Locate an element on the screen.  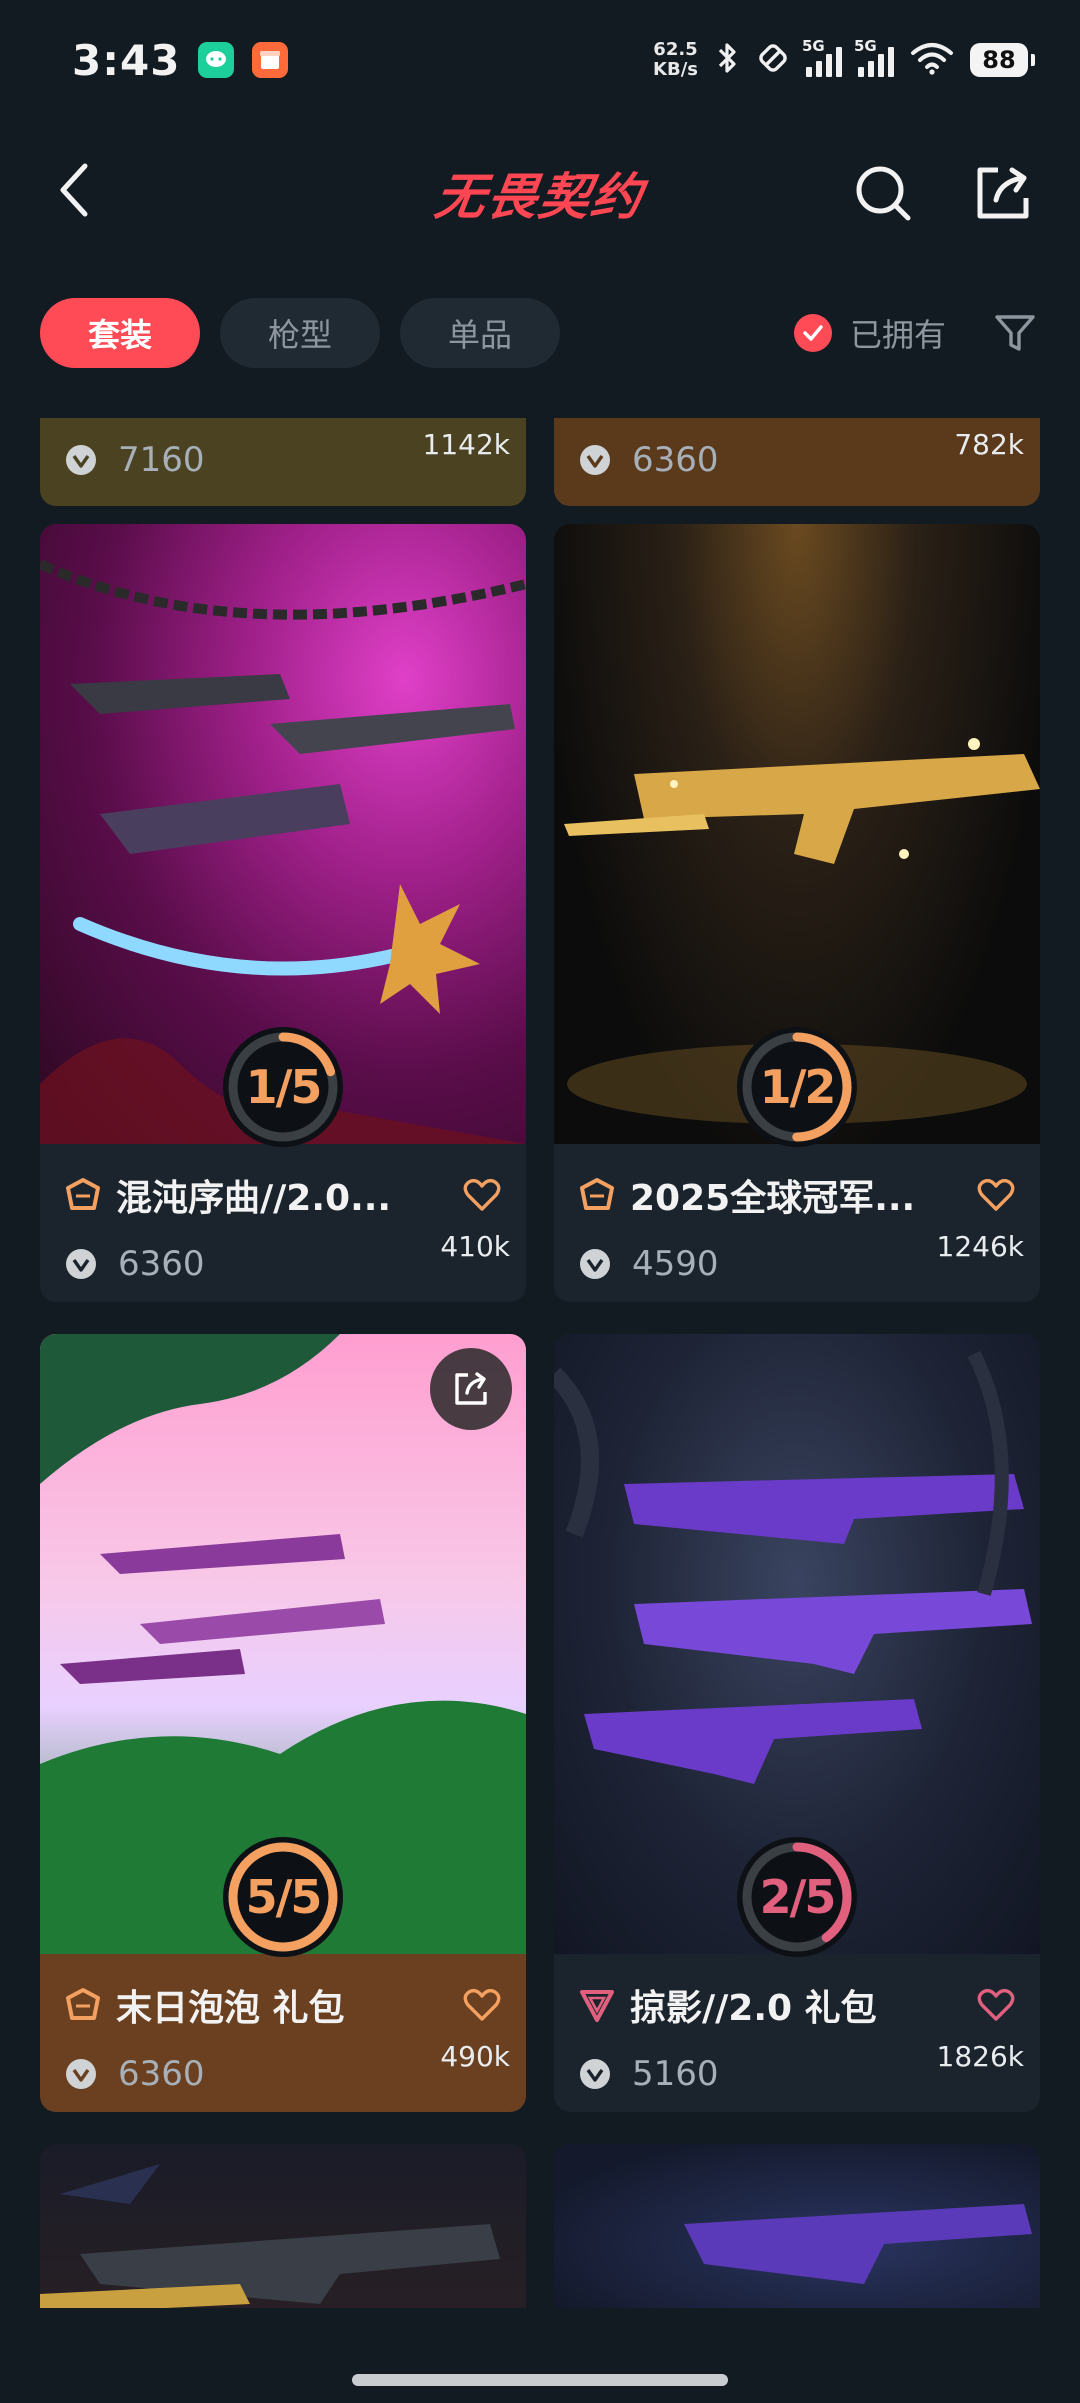
net-speed-unit: KB/s is located at coordinates (675, 69).